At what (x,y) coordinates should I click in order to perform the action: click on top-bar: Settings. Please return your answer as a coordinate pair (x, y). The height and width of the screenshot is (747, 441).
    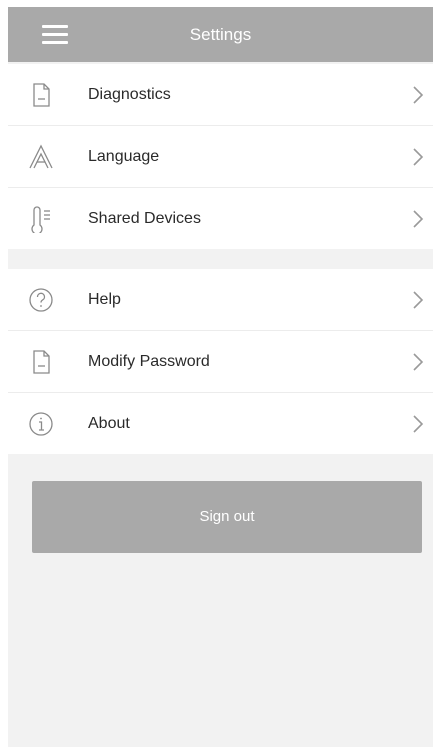
    Looking at the image, I should click on (220, 34).